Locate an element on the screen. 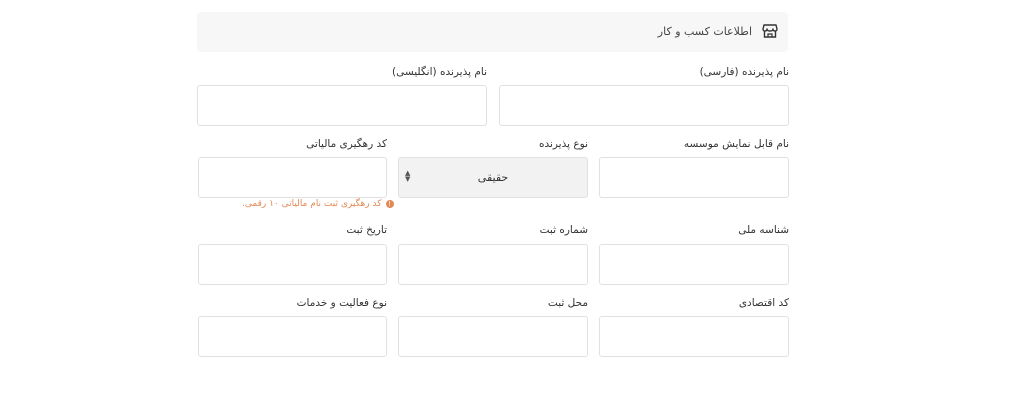 Image resolution: width=1024 pixels, height=393 pixels. merchant-name-fa-label: نام پذیرنده (فارسی) is located at coordinates (744, 72).